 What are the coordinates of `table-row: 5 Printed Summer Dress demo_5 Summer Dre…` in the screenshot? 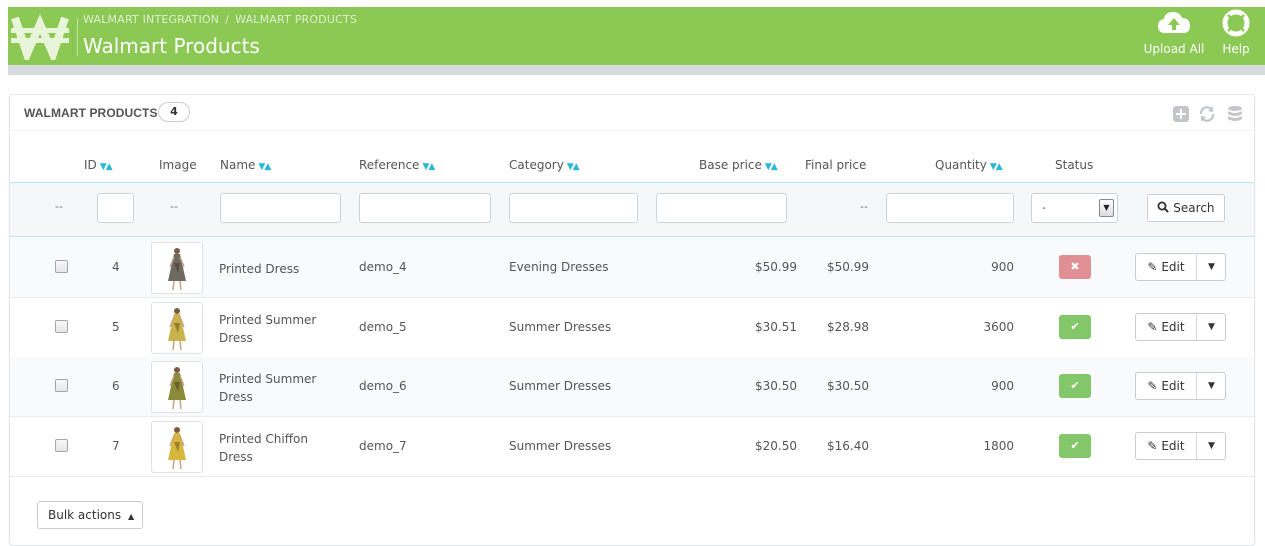 It's located at (632, 328).